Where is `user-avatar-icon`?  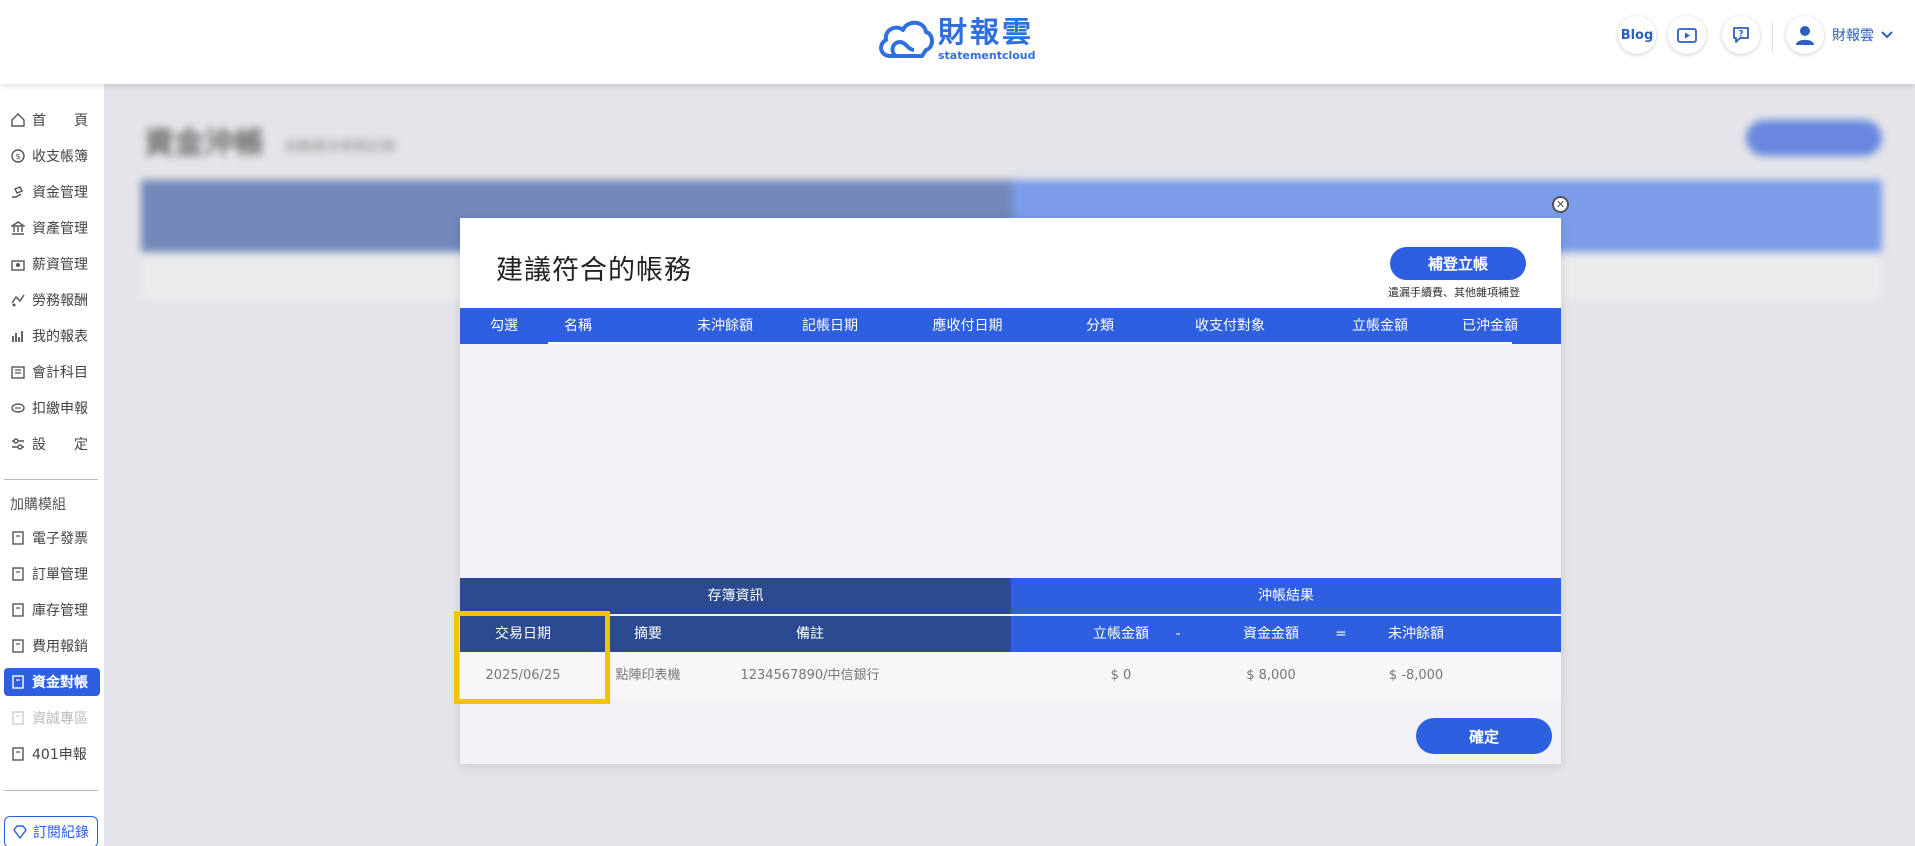
user-avatar-icon is located at coordinates (1805, 35).